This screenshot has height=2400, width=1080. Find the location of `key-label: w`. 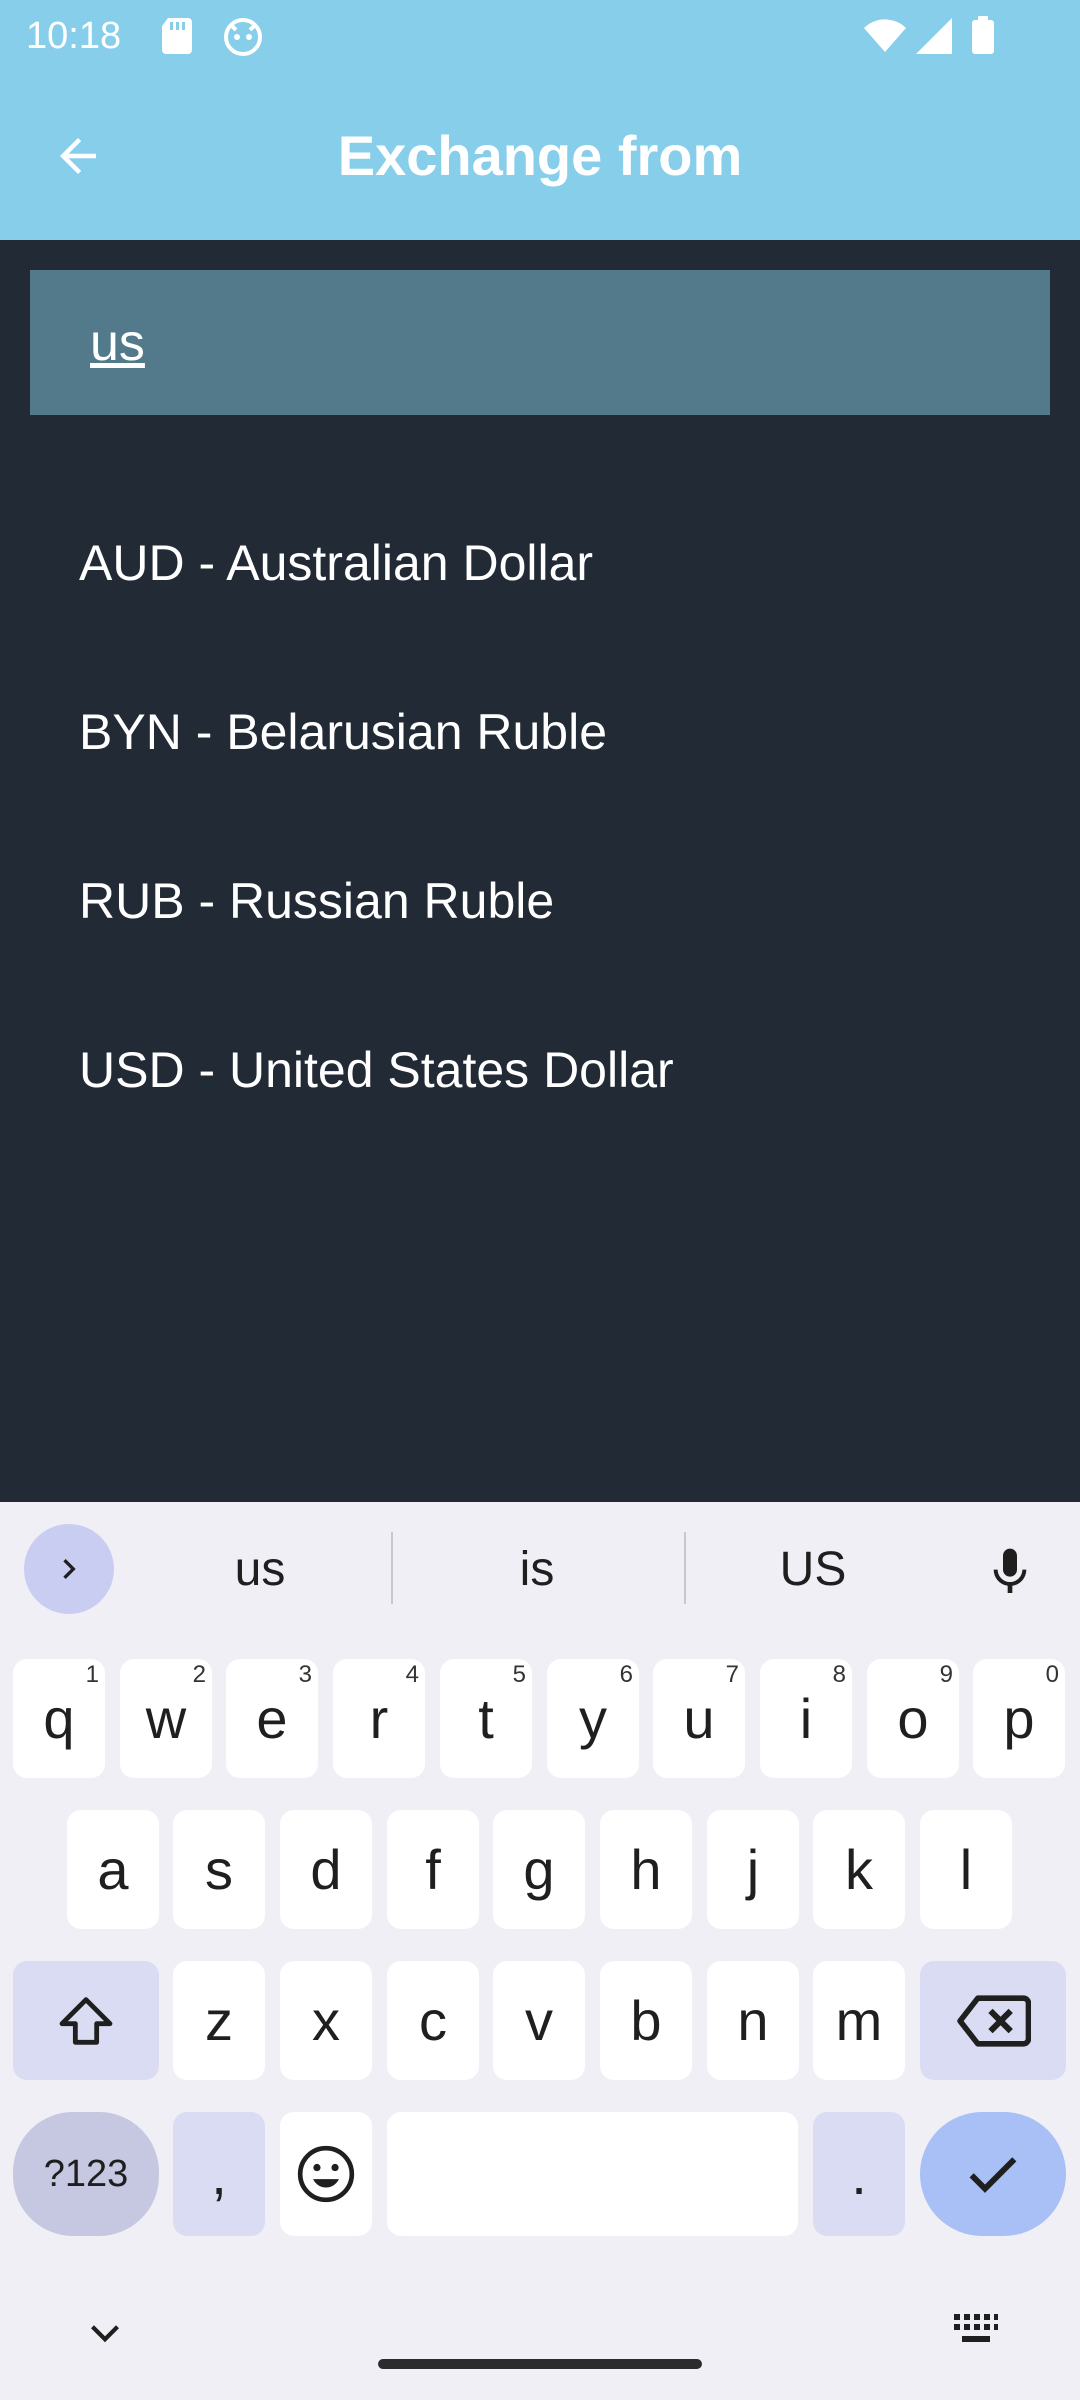

key-label: w is located at coordinates (166, 1718).